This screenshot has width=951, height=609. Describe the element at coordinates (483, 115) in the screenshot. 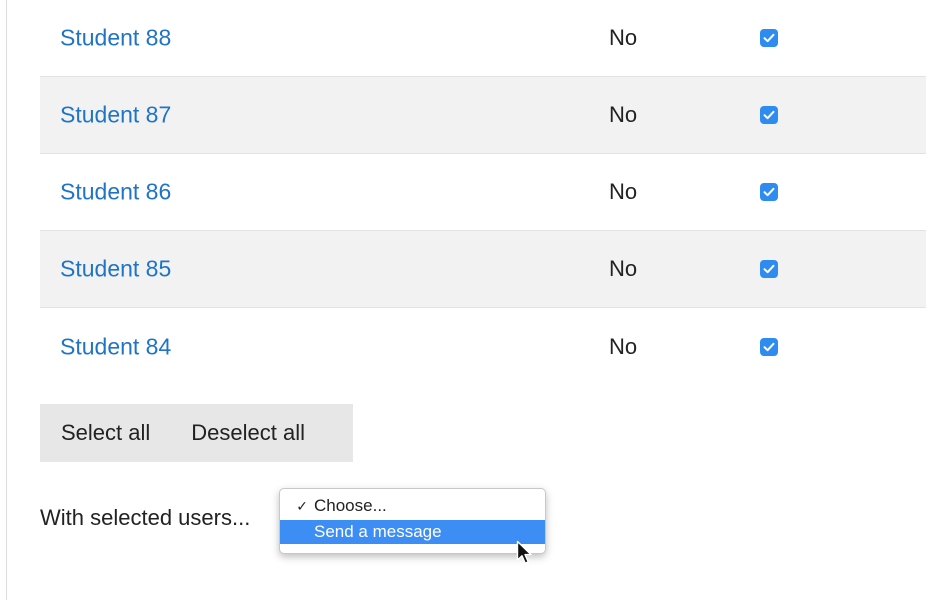

I see `table-row: Student 87 No` at that location.